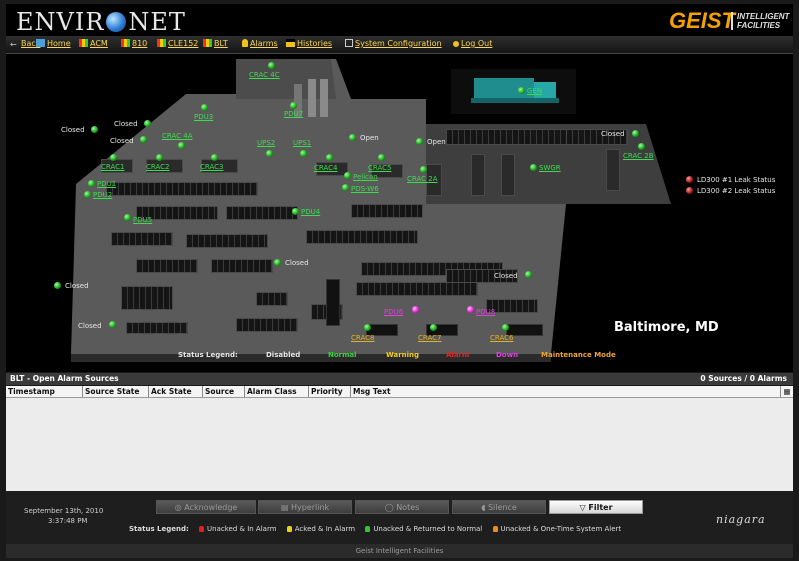  I want to click on col-timestamp: Timestamp, so click(44, 391).